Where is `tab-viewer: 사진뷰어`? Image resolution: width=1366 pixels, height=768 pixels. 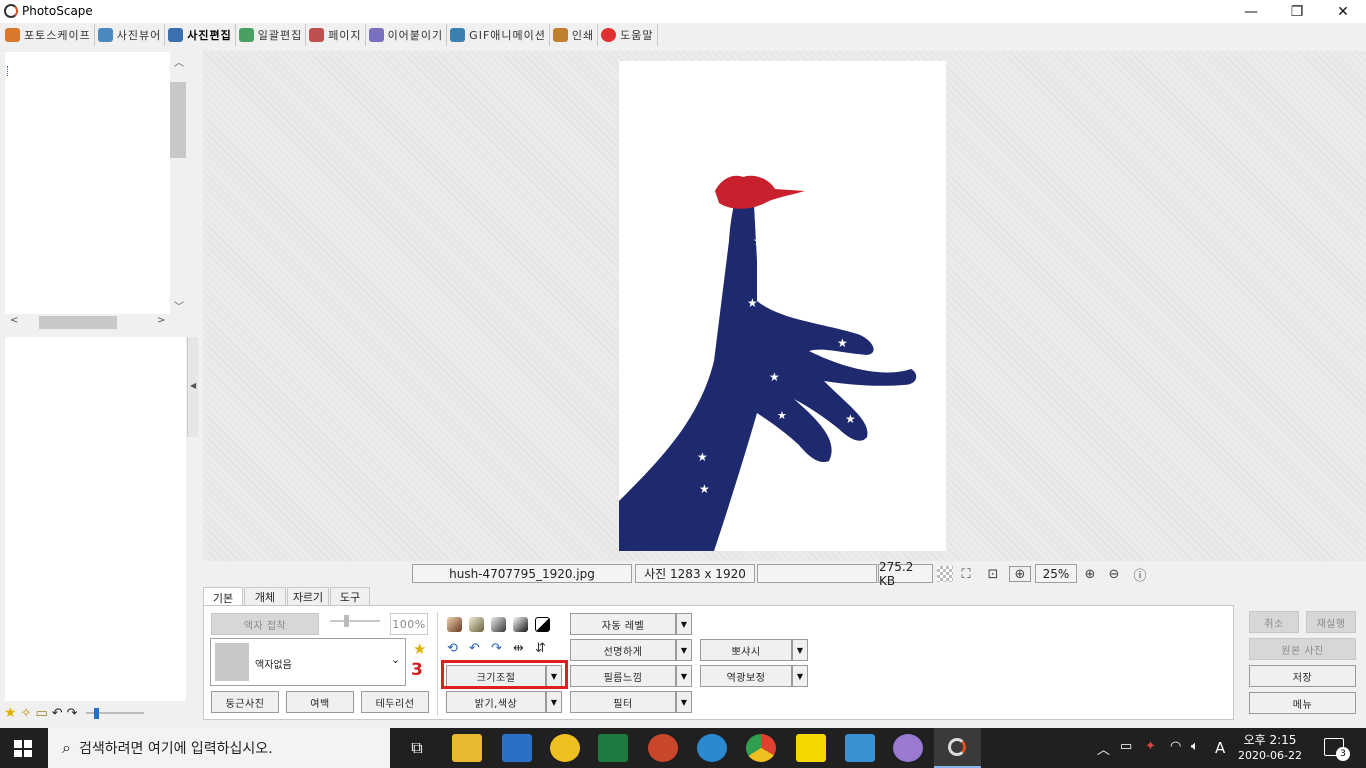 tab-viewer: 사진뷰어 is located at coordinates (130, 35).